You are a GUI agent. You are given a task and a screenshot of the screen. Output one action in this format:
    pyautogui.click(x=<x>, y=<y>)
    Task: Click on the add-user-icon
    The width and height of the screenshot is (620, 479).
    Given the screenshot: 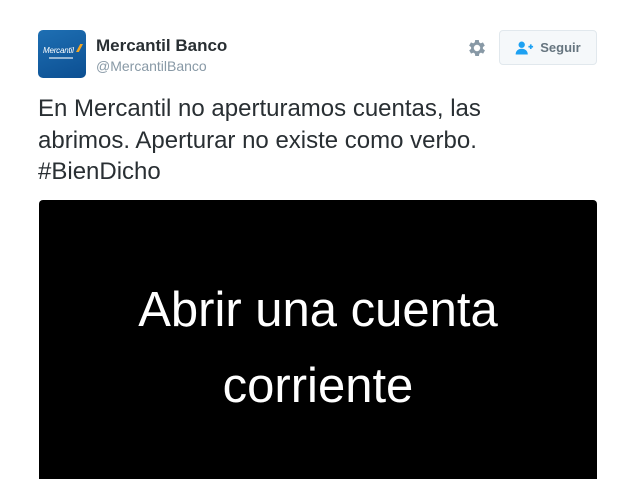 What is the action you would take?
    pyautogui.click(x=524, y=48)
    